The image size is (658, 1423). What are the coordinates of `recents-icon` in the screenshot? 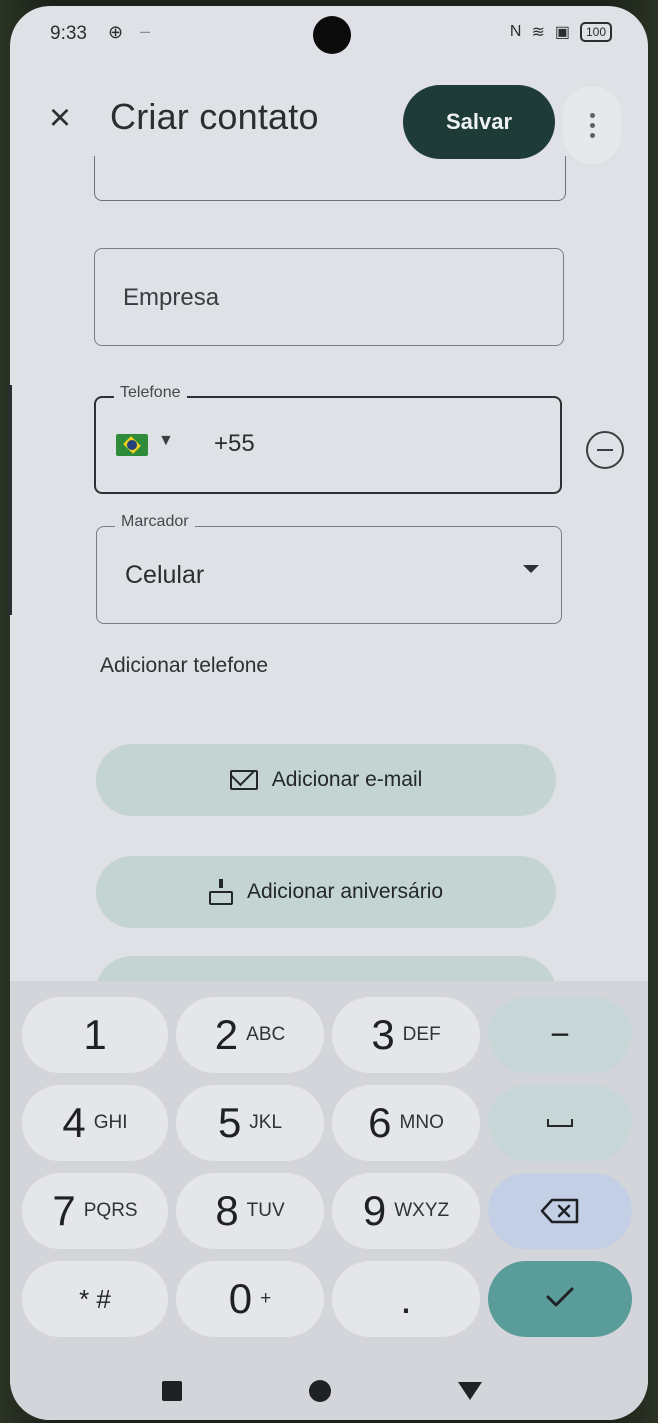 It's located at (172, 1391).